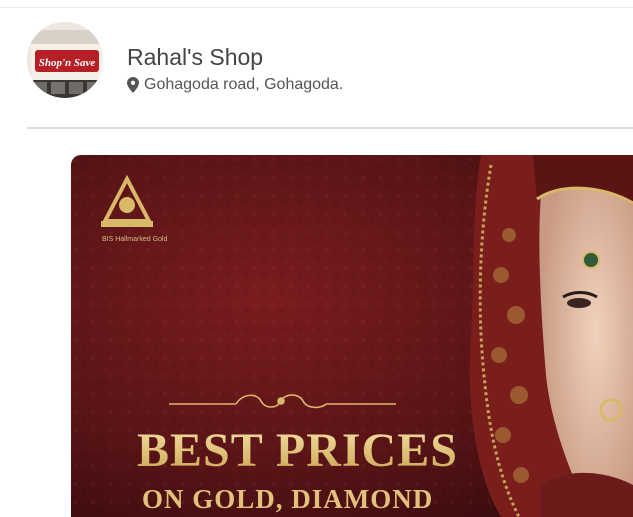 Image resolution: width=633 pixels, height=517 pixels. I want to click on shop-address: Gohagoda road, Gohagoda., so click(235, 85).